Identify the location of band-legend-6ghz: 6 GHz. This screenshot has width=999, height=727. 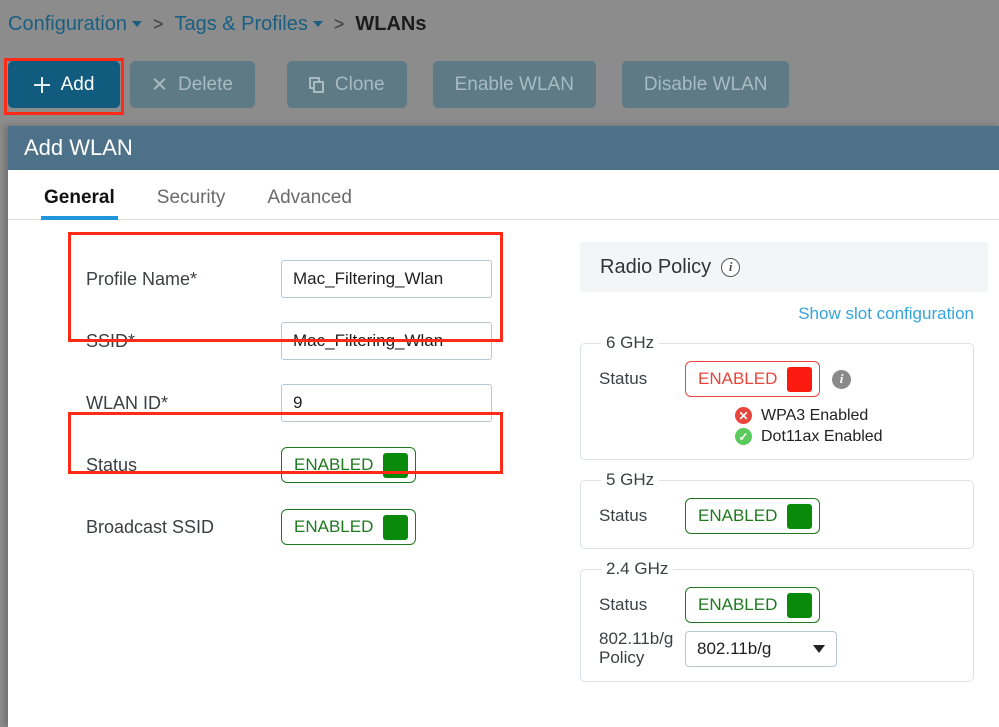
(630, 342).